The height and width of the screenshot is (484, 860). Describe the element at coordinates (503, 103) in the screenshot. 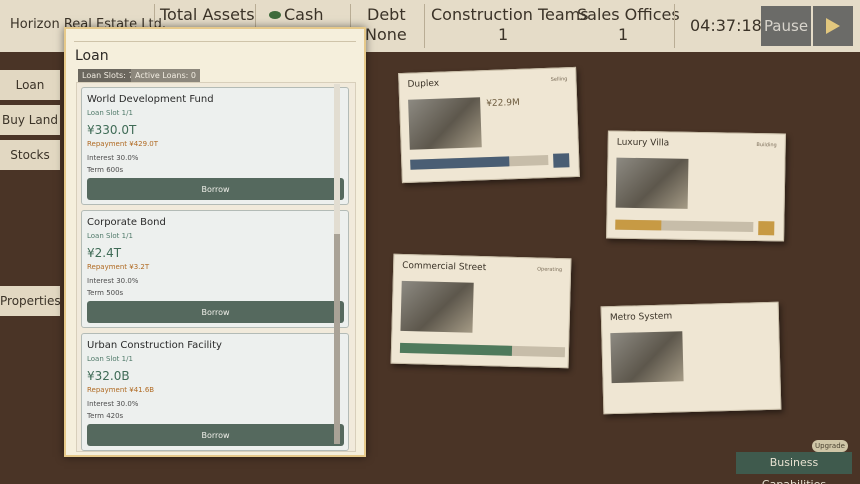

I see `card-value: ¥22.9M` at that location.